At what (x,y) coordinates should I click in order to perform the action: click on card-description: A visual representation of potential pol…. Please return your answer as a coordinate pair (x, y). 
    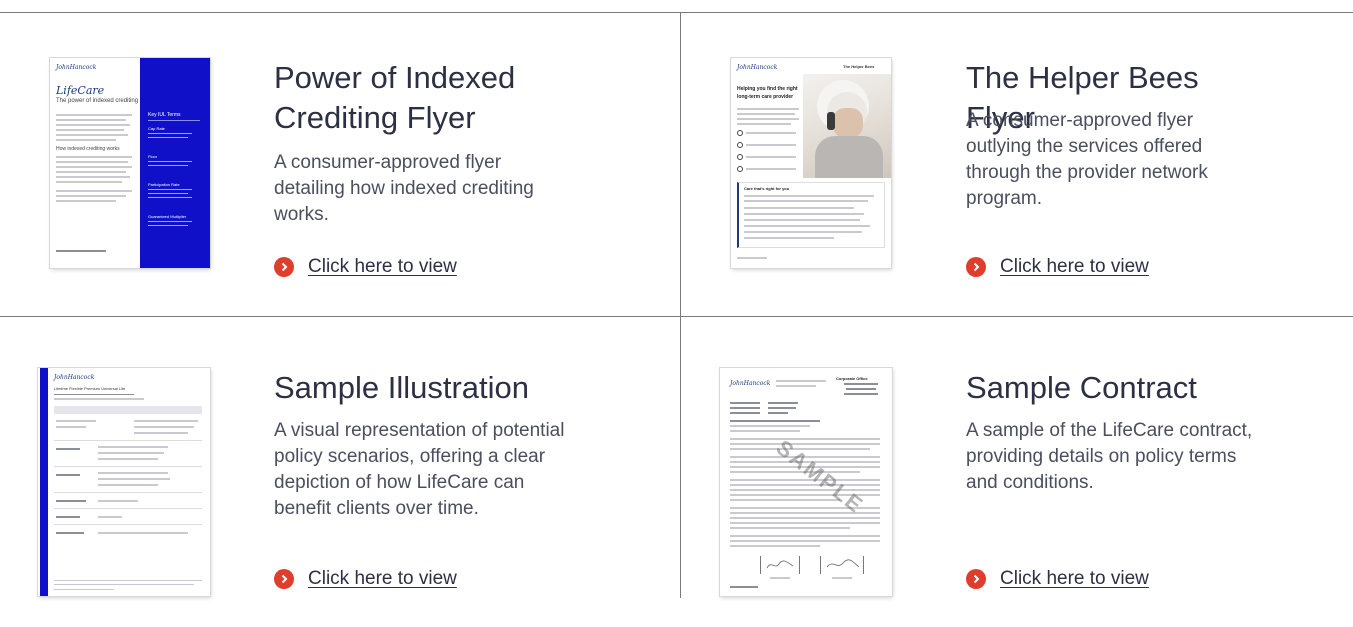
    Looking at the image, I should click on (419, 469).